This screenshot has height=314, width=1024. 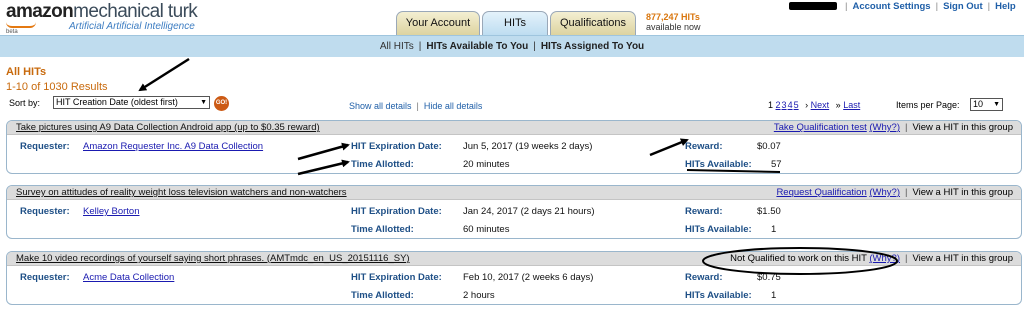 I want to click on logo-mturk-text: mechanical turk, so click(x=135, y=11).